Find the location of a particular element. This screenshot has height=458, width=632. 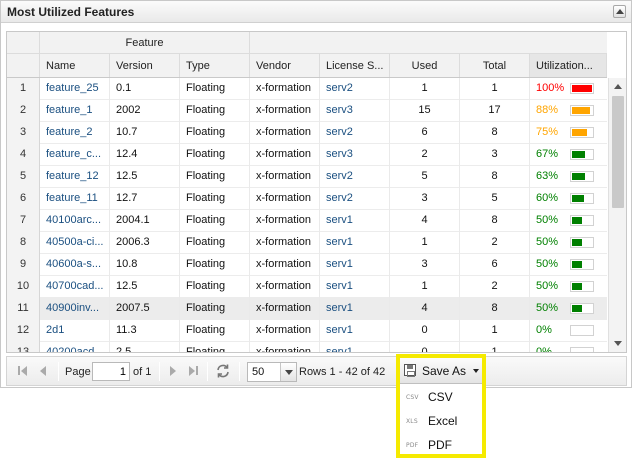

cell-version: 2007.5 is located at coordinates (145, 309).